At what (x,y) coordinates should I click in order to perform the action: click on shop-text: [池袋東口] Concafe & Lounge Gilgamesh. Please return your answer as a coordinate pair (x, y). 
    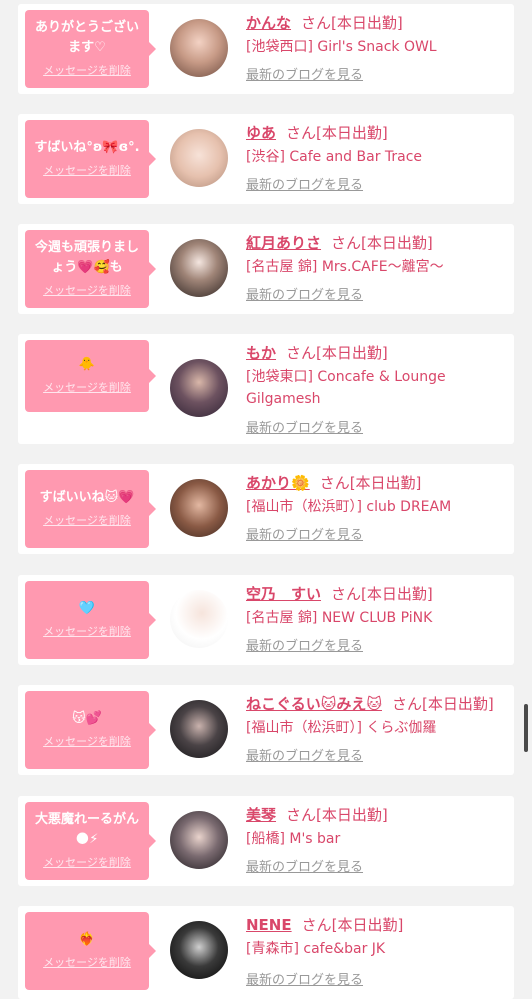
    Looking at the image, I should click on (346, 388).